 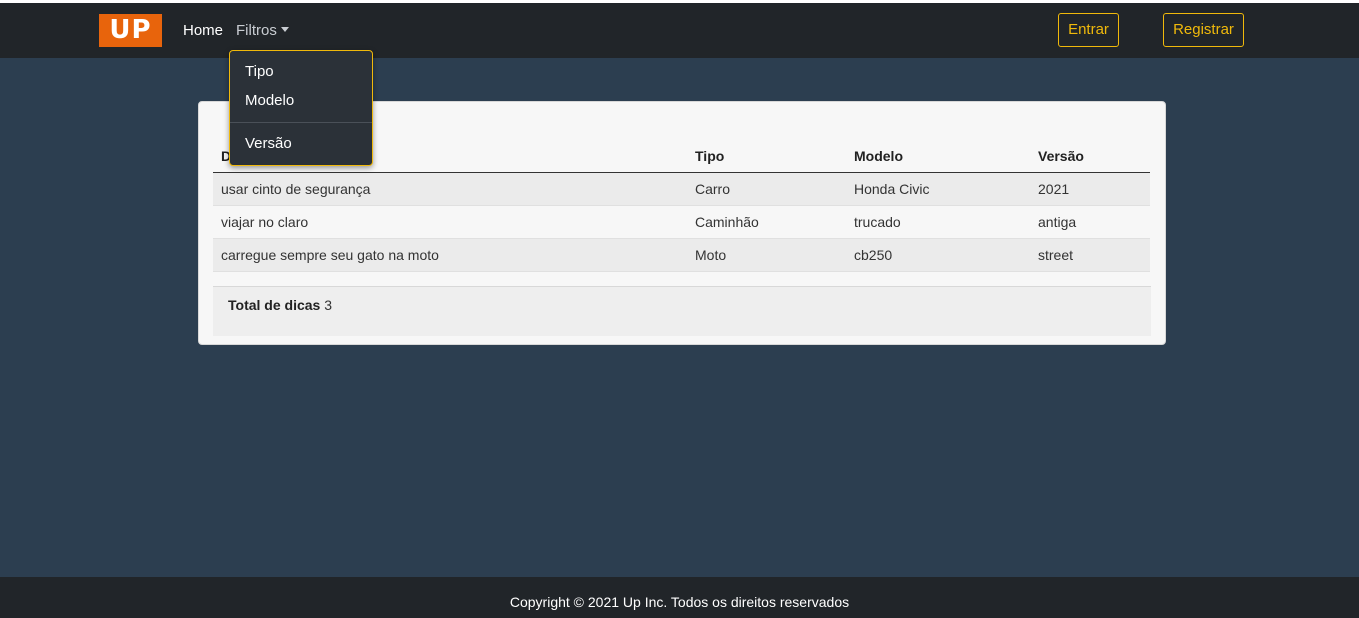 What do you see at coordinates (259, 71) in the screenshot?
I see `dropdown-item-tipo: Tipo` at bounding box center [259, 71].